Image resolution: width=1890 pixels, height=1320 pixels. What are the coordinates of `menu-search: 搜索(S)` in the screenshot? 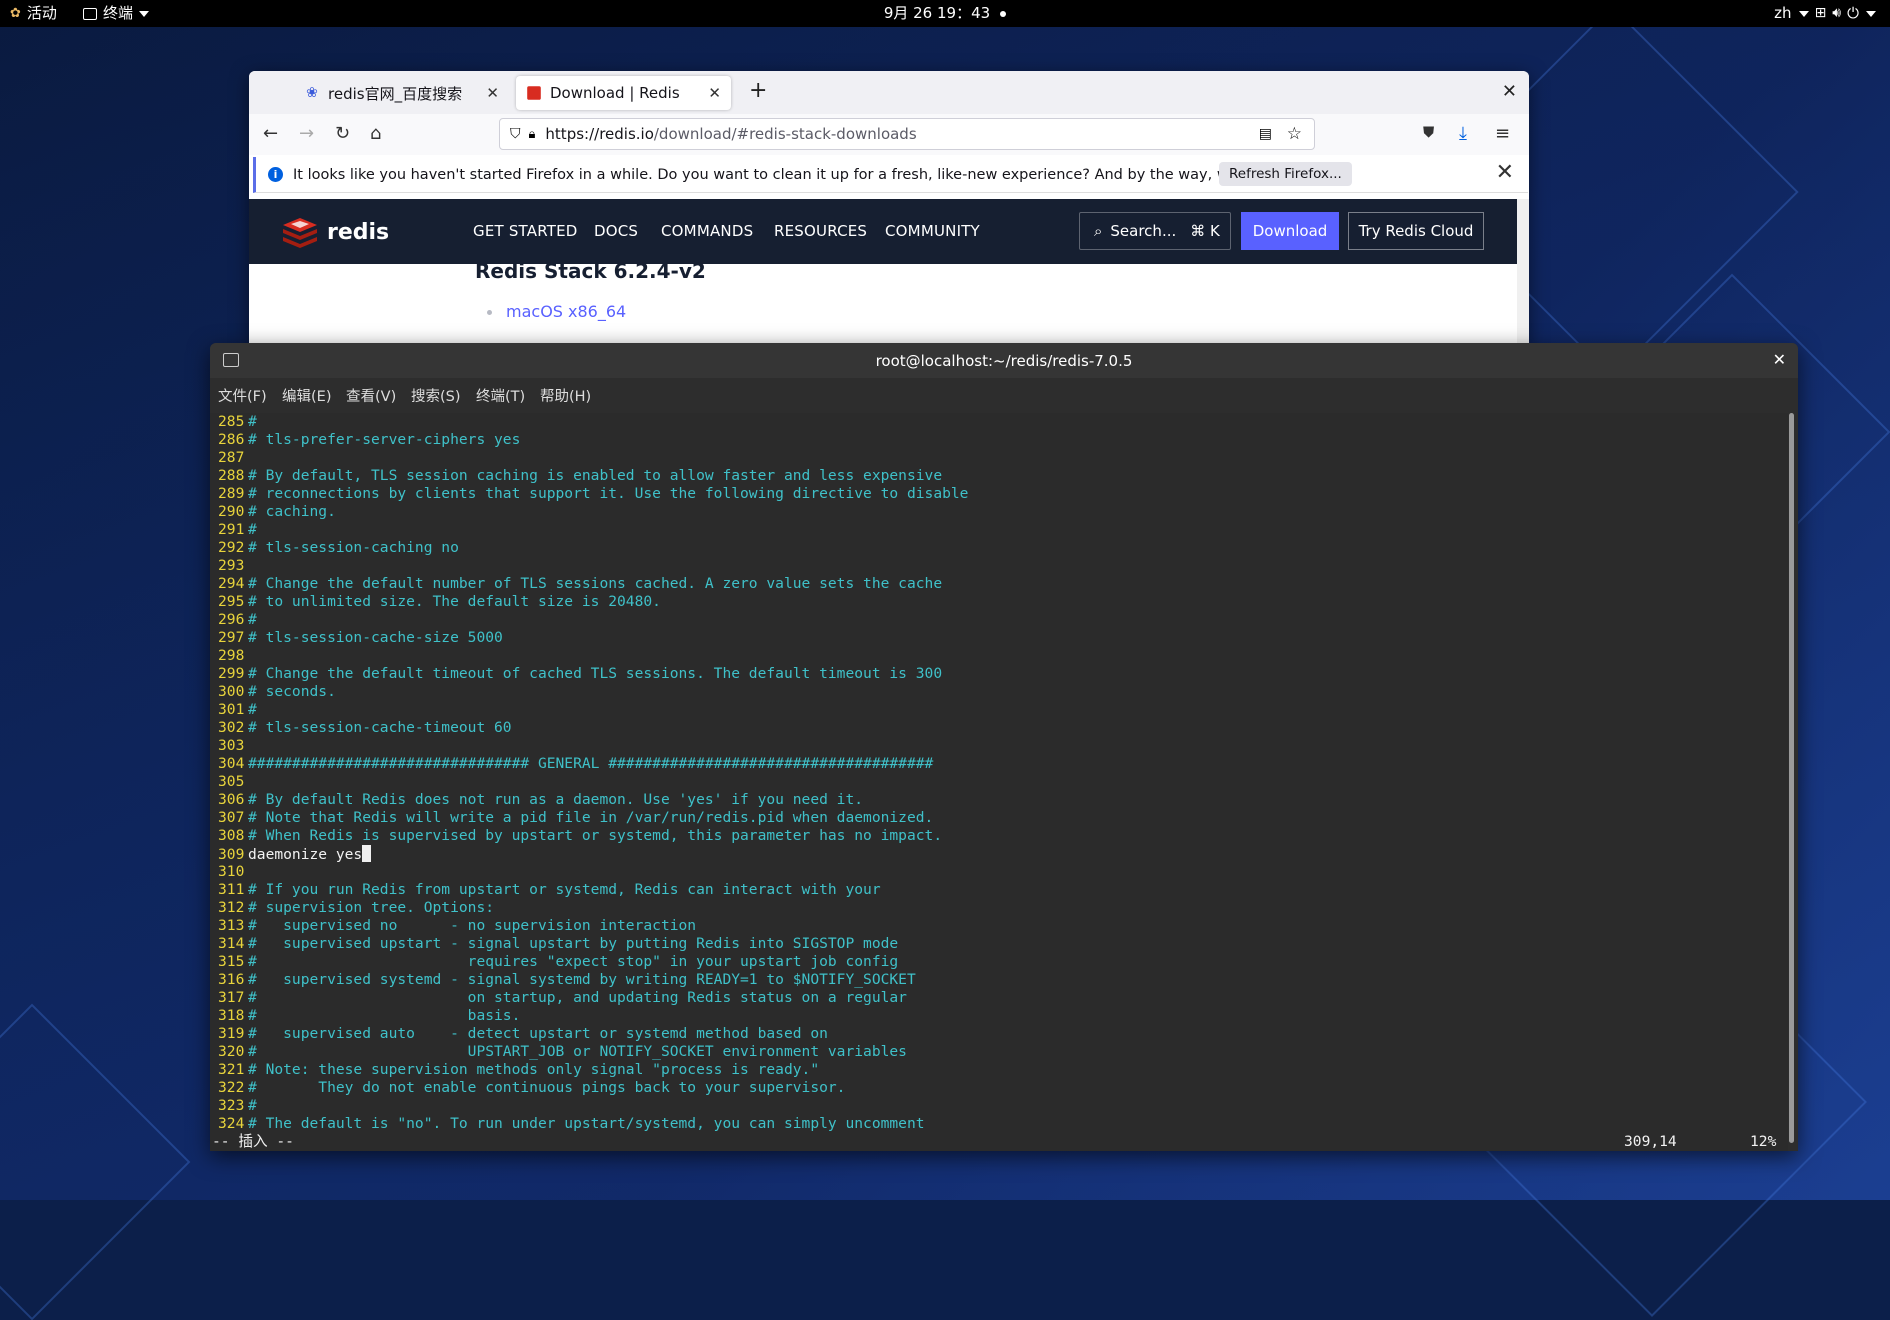 It's located at (436, 395).